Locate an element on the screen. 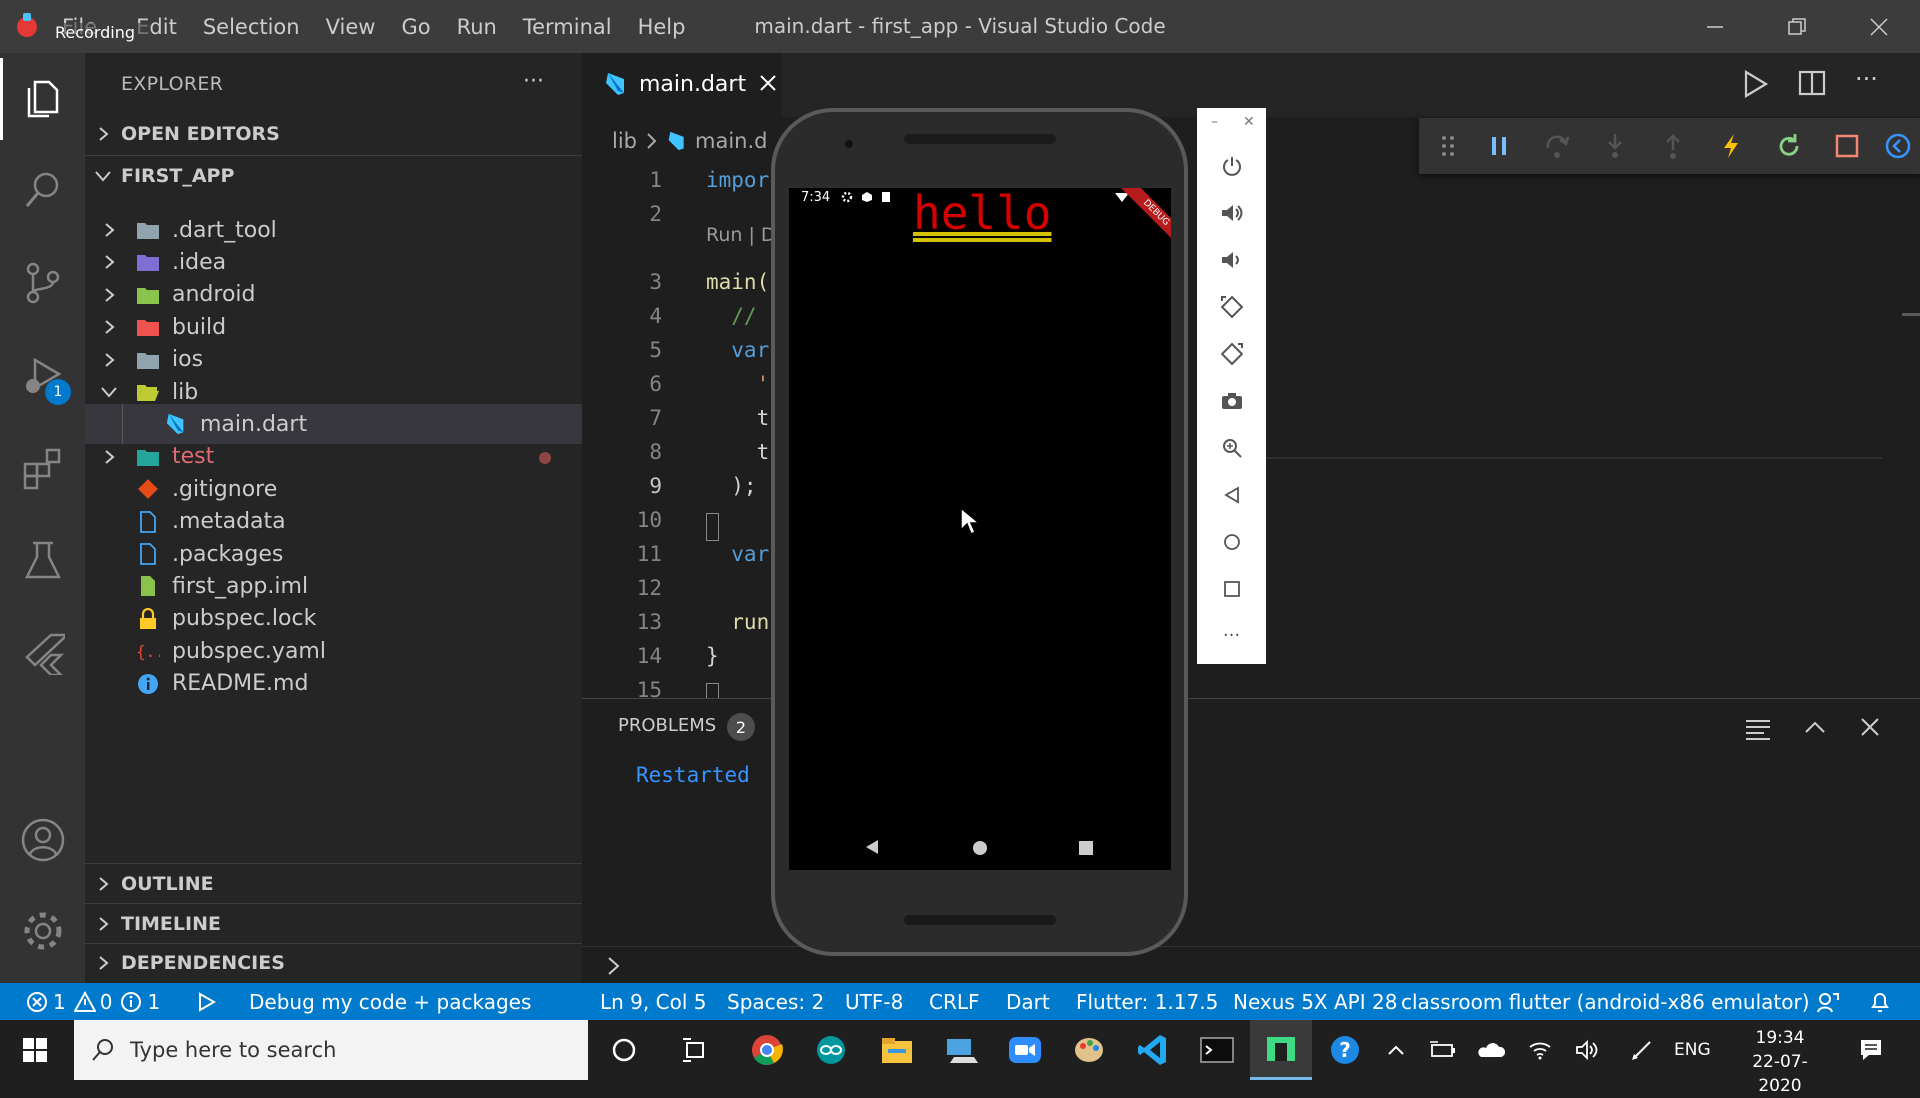 Image resolution: width=1920 pixels, height=1098 pixels. notifications-bell-icon is located at coordinates (1880, 1001).